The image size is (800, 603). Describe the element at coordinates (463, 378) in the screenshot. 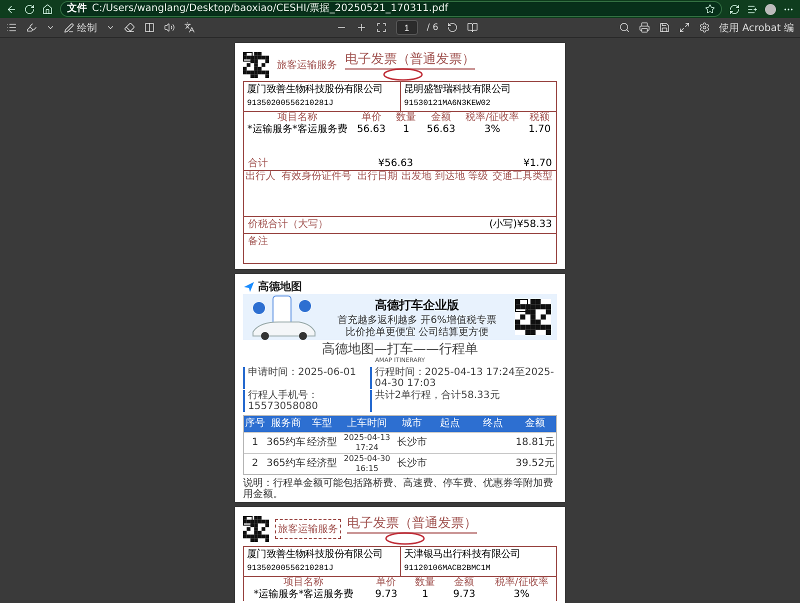

I see `trip-info: 行程时间：2025-04-13 17:24至2025-04-30 17:03` at that location.